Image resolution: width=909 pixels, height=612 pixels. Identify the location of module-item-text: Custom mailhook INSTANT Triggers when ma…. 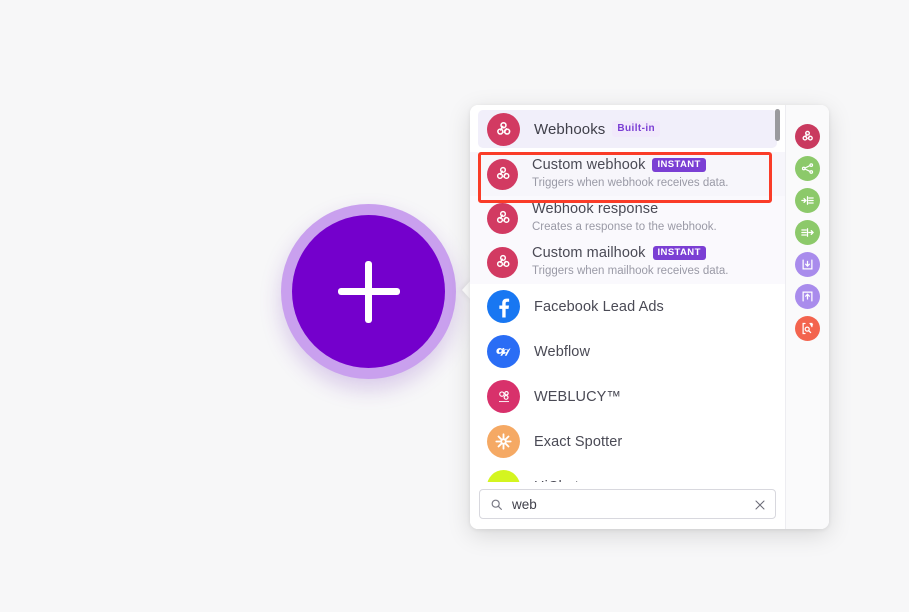
(630, 262).